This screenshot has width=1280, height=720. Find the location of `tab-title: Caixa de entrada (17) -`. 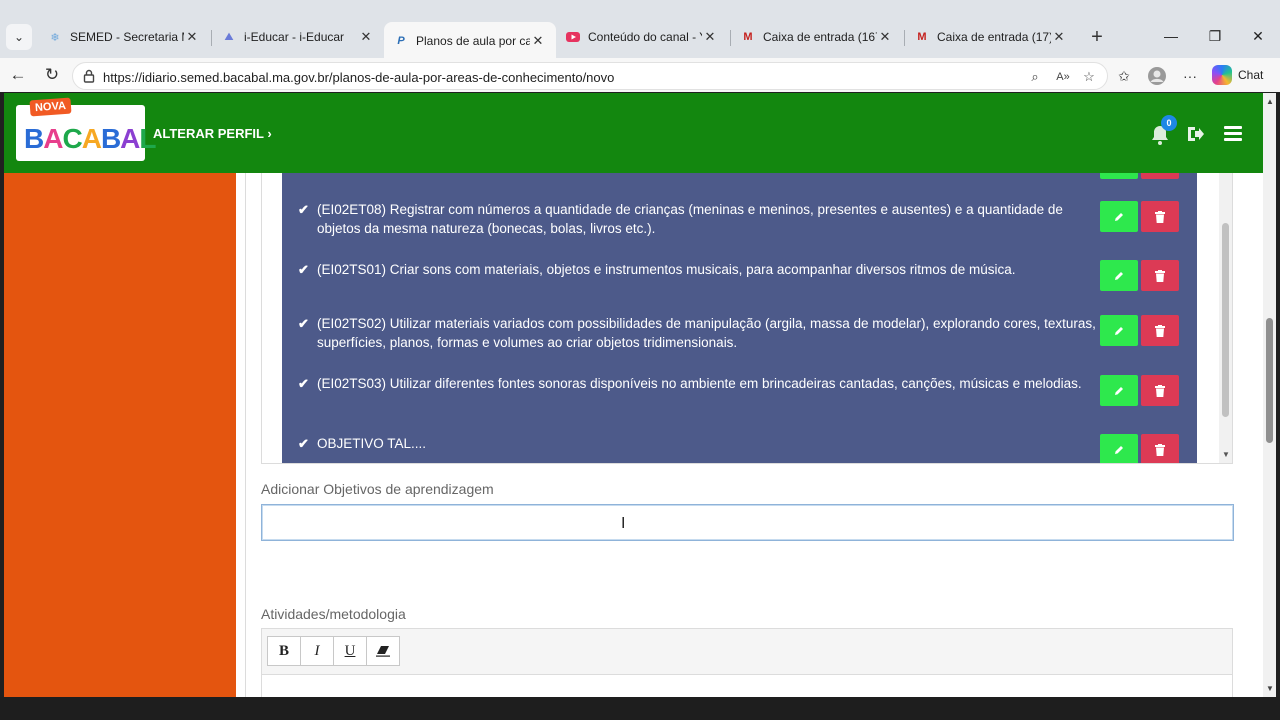

tab-title: Caixa de entrada (17) - is located at coordinates (994, 37).